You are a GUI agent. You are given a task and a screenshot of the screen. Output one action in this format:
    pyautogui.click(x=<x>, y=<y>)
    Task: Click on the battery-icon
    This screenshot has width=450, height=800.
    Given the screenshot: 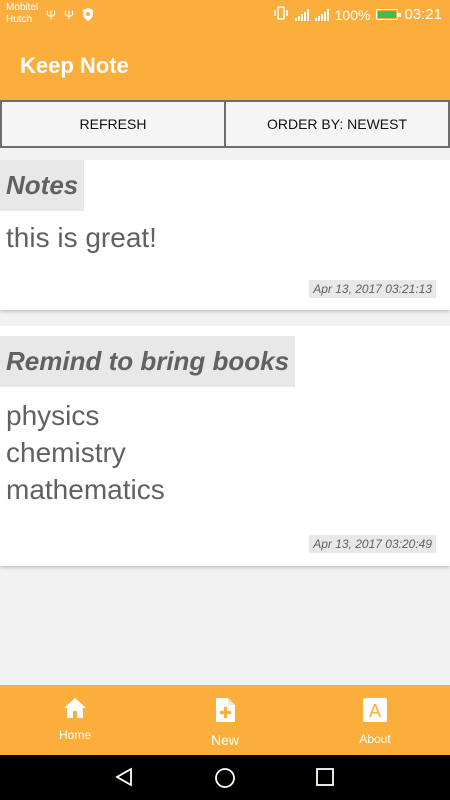 What is the action you would take?
    pyautogui.click(x=389, y=14)
    